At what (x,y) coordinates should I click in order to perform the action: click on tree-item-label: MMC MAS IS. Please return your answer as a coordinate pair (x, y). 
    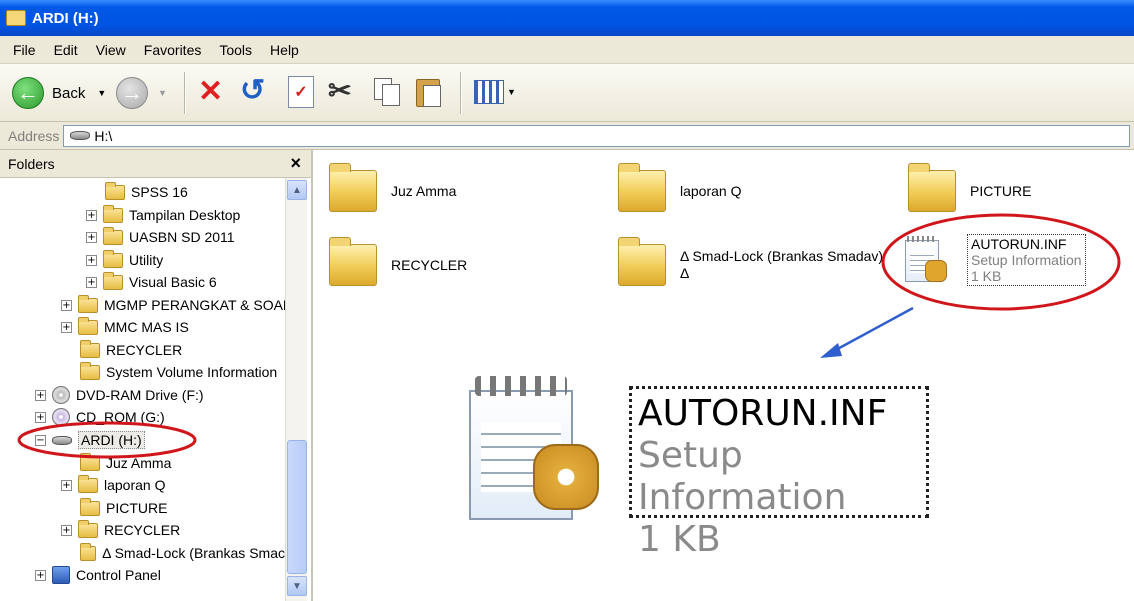
    Looking at the image, I should click on (146, 327).